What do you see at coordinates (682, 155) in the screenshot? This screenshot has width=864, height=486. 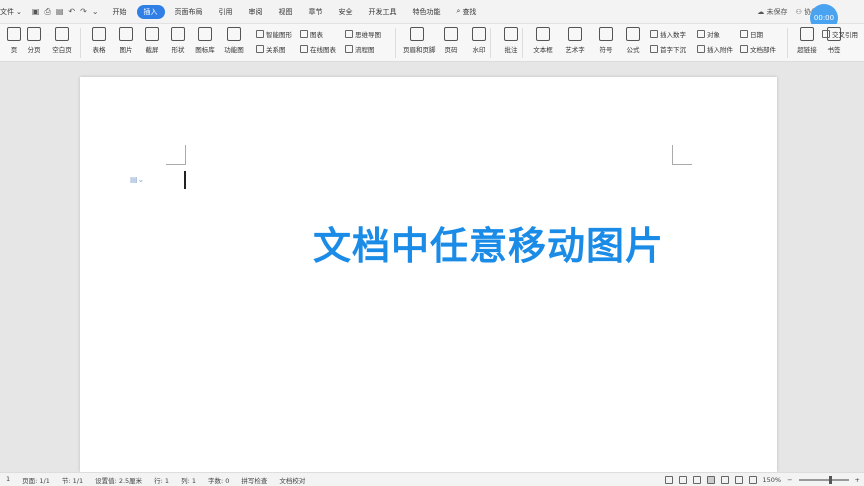 I see `margin-corner-top-right` at bounding box center [682, 155].